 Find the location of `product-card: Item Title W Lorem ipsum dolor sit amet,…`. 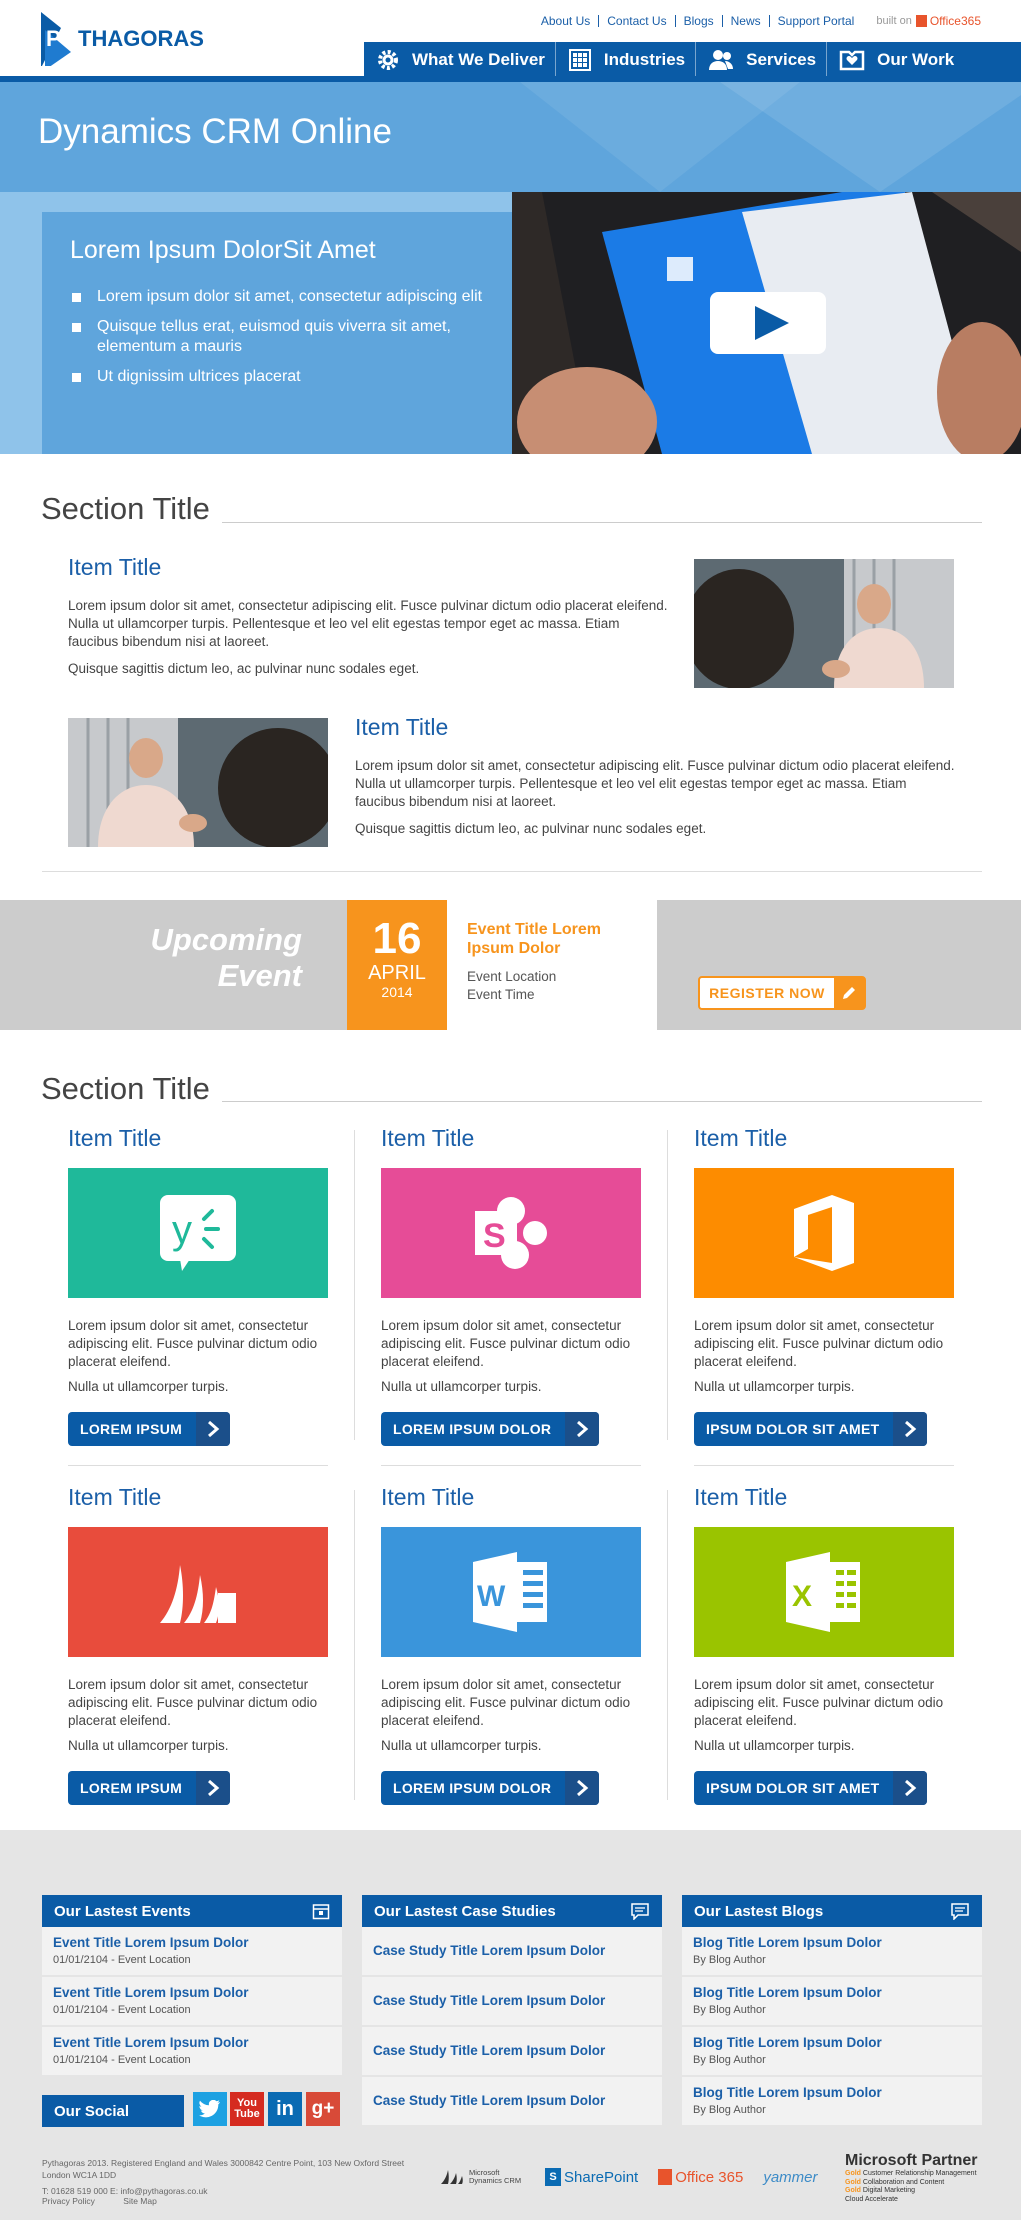

product-card: Item Title W Lorem ipsum dolor sit amet,… is located at coordinates (511, 1644).